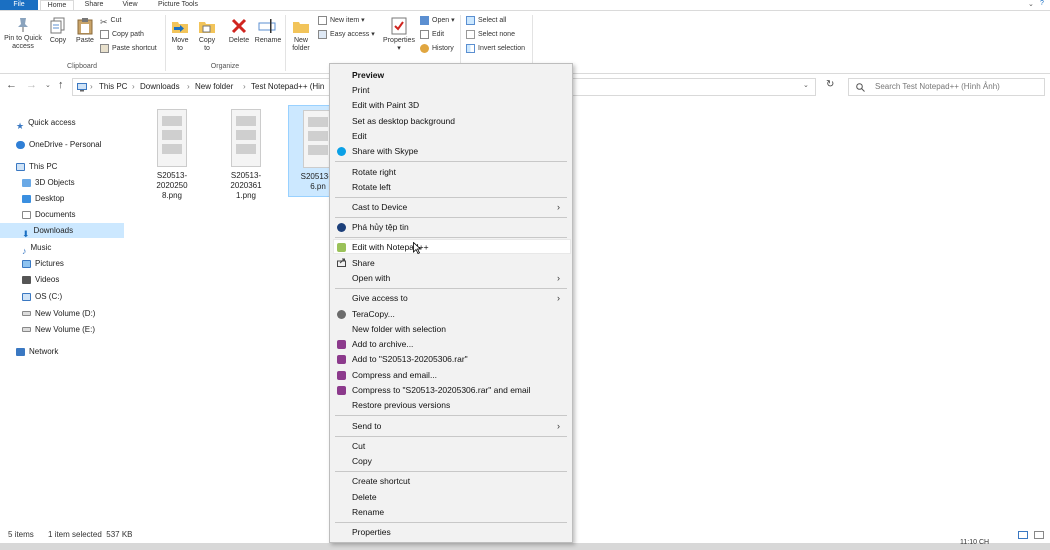  What do you see at coordinates (346, 35) in the screenshot?
I see `easy-access-button: Easy access ▾` at bounding box center [346, 35].